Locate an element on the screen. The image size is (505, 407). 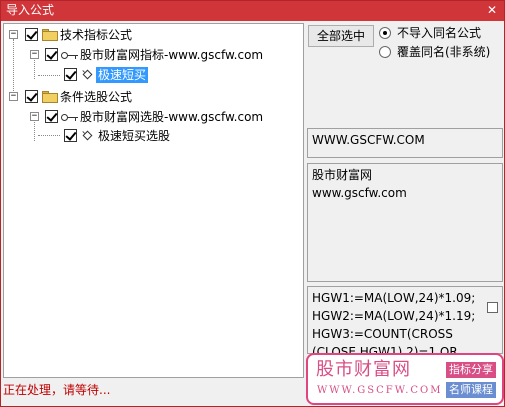
no-import-radio is located at coordinates (385, 33).